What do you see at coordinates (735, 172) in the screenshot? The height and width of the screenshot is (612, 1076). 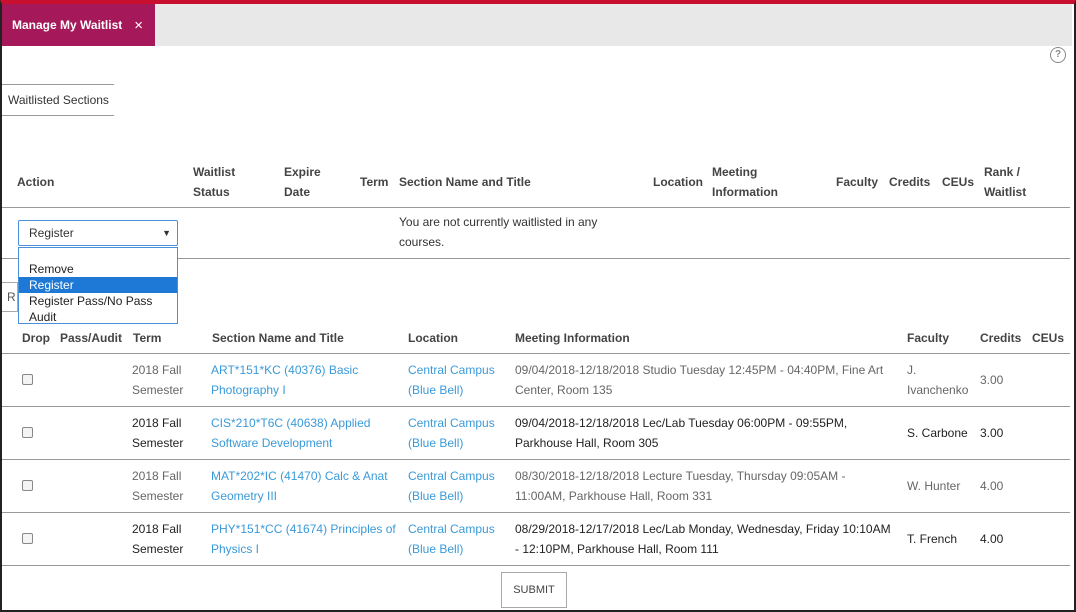 I see `header-meeting-1: Meeting` at bounding box center [735, 172].